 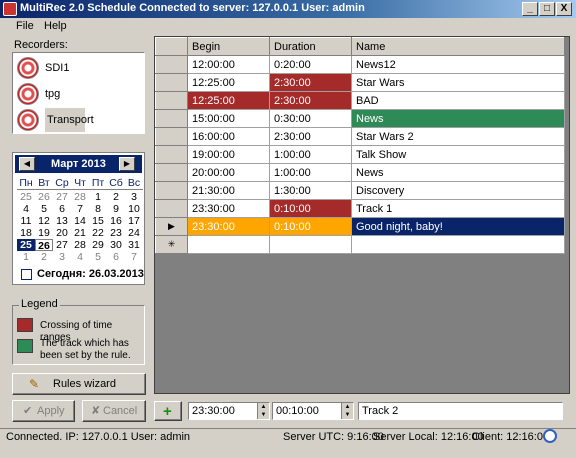 I want to click on table-row: 12:00:00 0:20:00 News12, so click(x=360, y=64).